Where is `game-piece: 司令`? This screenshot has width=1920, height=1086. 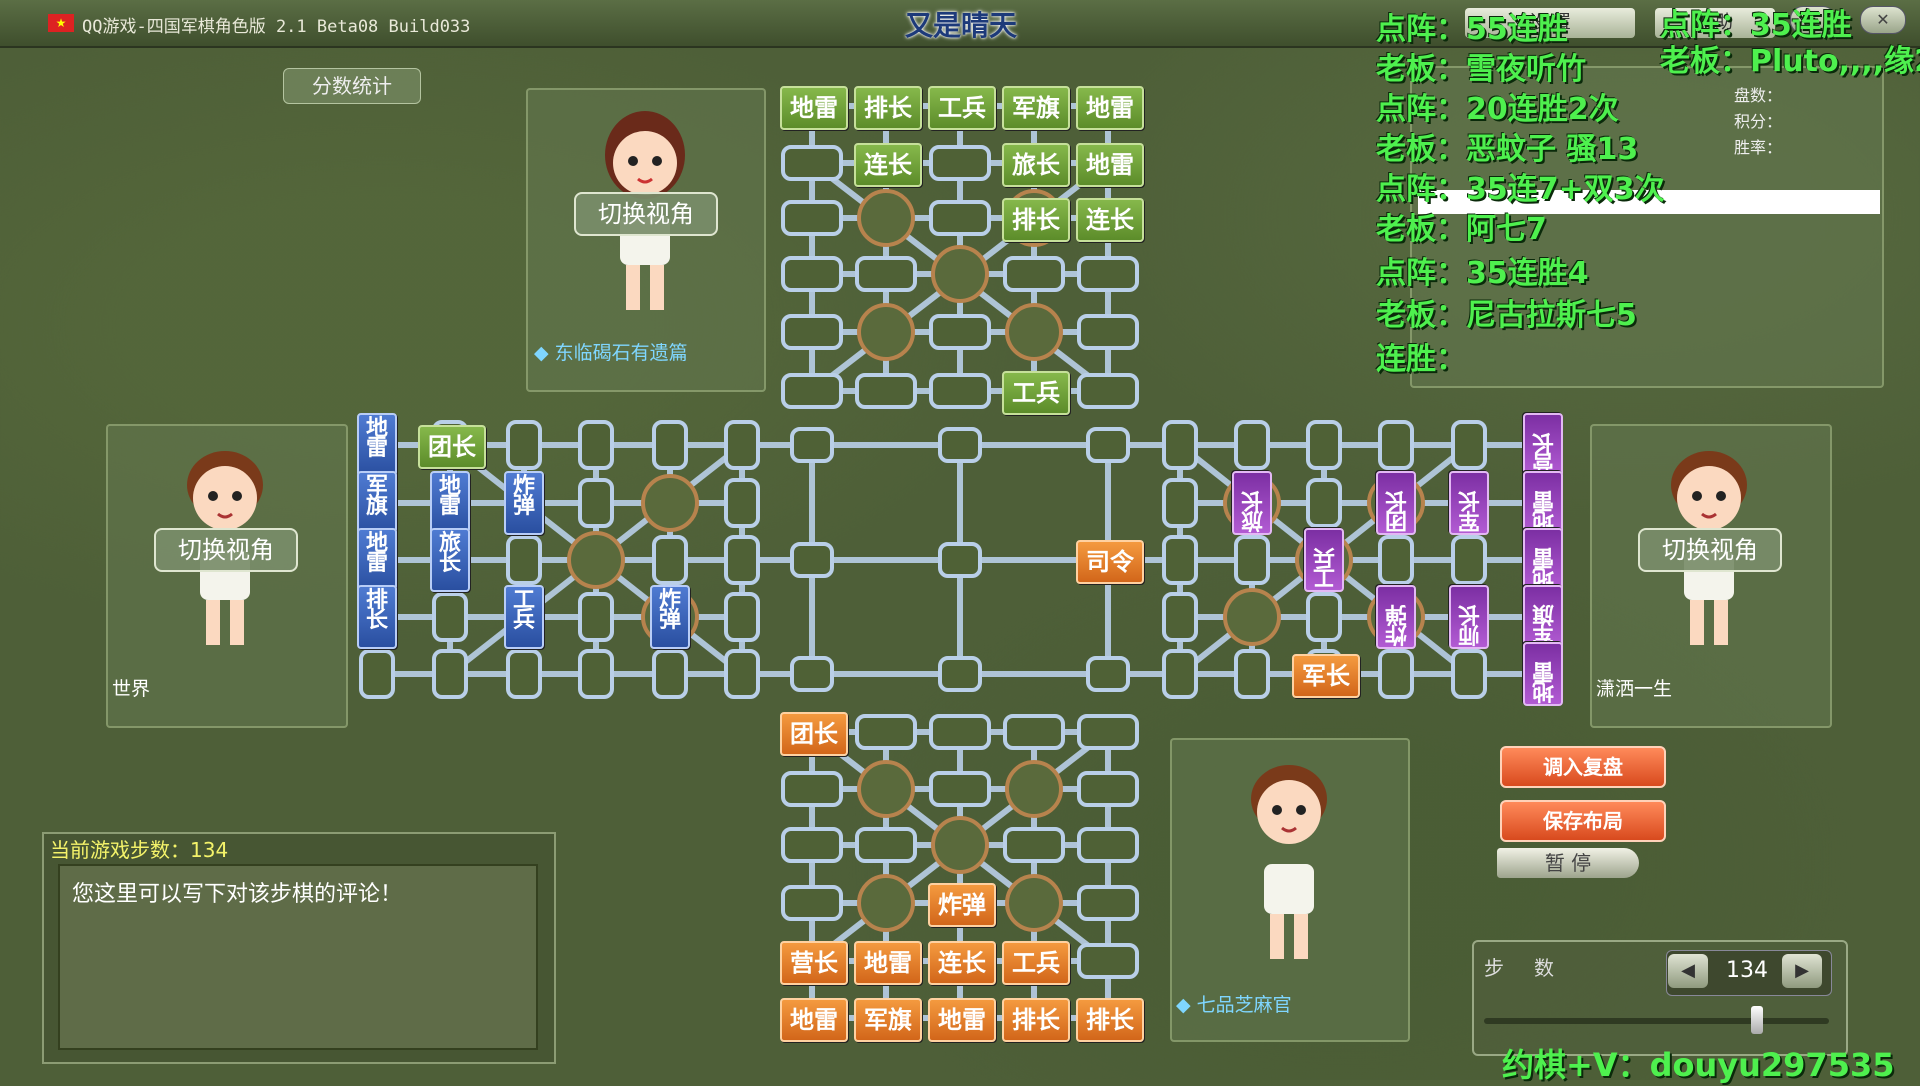
game-piece: 司令 is located at coordinates (1110, 562).